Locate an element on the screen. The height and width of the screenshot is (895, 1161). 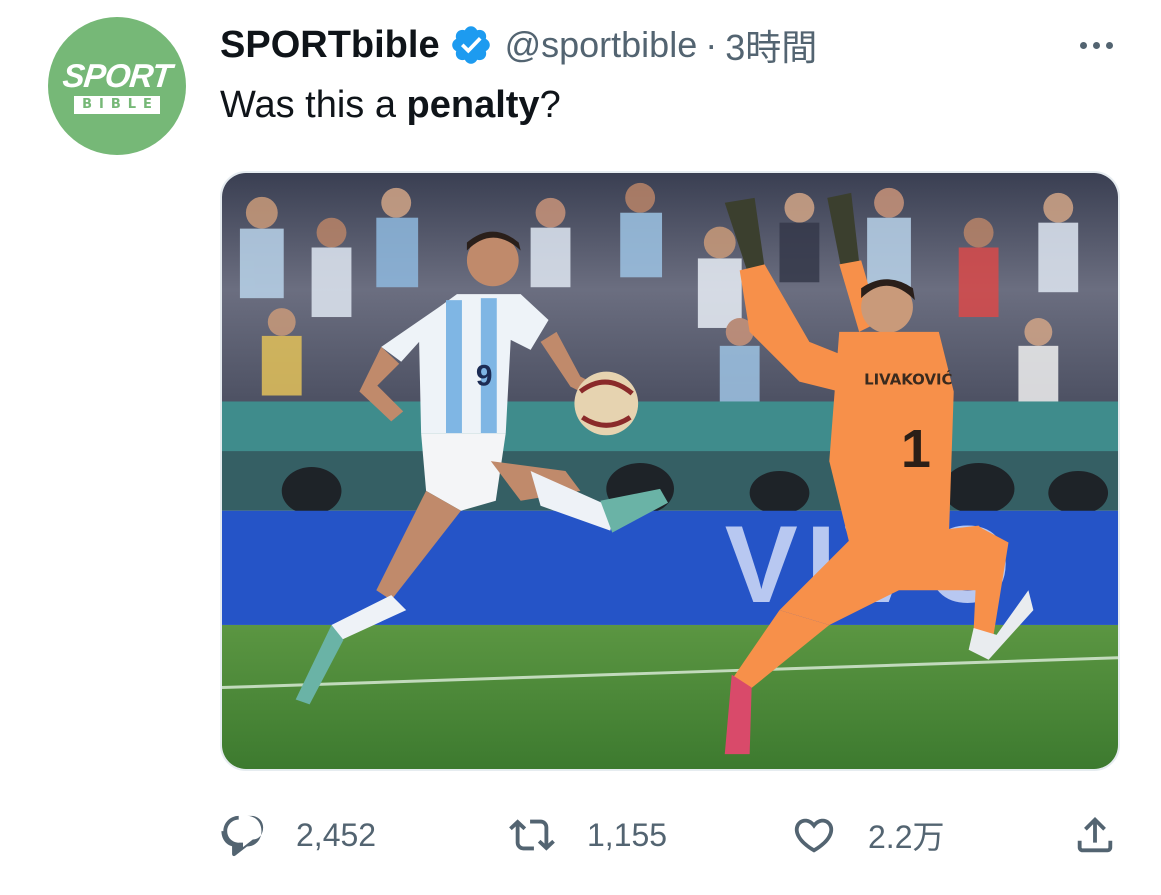
more-icon is located at coordinates (1096, 45).